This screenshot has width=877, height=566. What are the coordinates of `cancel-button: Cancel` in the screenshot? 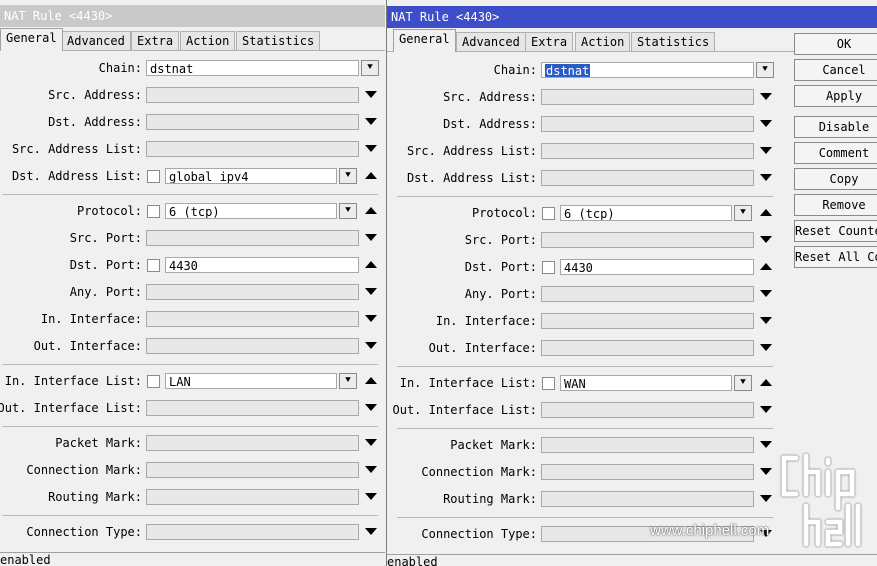 It's located at (835, 70).